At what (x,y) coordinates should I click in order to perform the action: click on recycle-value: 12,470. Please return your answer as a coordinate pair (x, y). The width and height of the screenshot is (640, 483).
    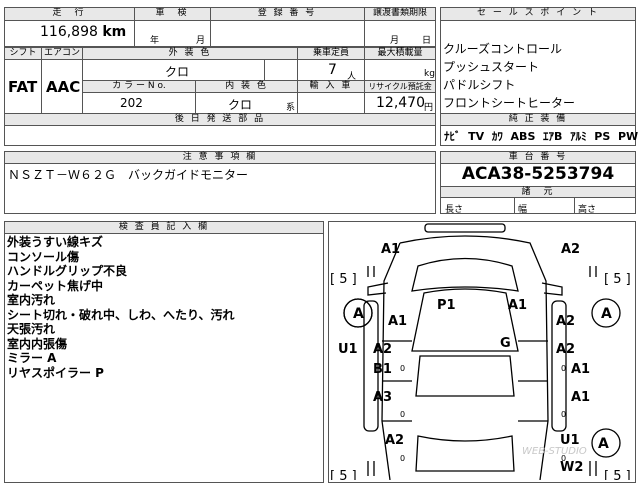
    Looking at the image, I should click on (400, 103).